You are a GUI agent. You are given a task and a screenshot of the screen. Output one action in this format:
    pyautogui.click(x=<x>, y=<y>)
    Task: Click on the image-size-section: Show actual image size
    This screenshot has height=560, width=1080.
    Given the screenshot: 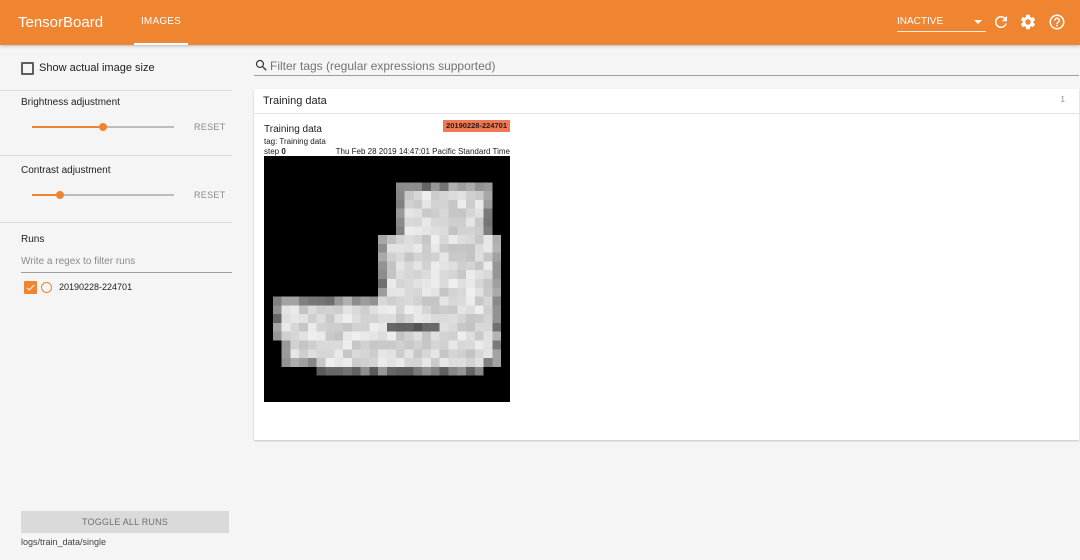 What is the action you would take?
    pyautogui.click(x=116, y=68)
    